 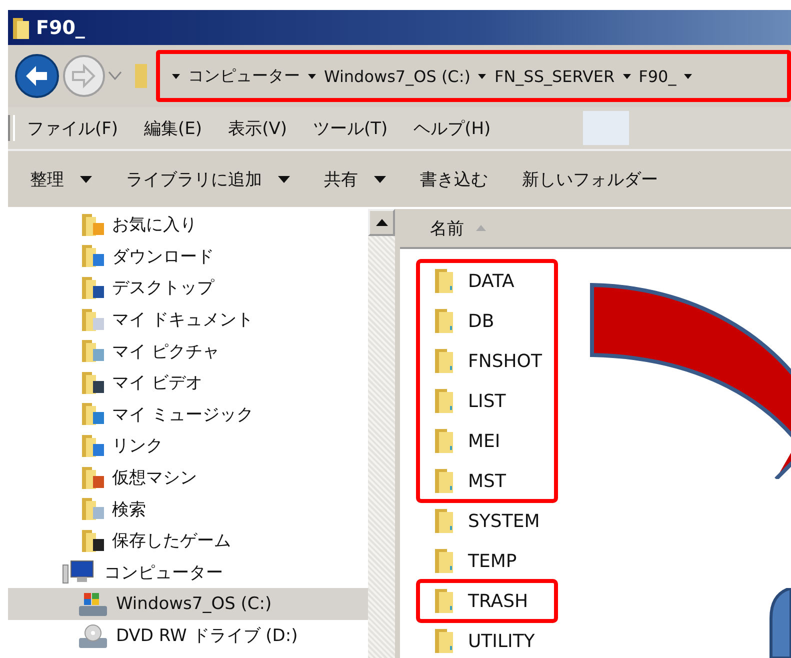 What do you see at coordinates (257, 128) in the screenshot?
I see `menu-item: 表示(V)` at bounding box center [257, 128].